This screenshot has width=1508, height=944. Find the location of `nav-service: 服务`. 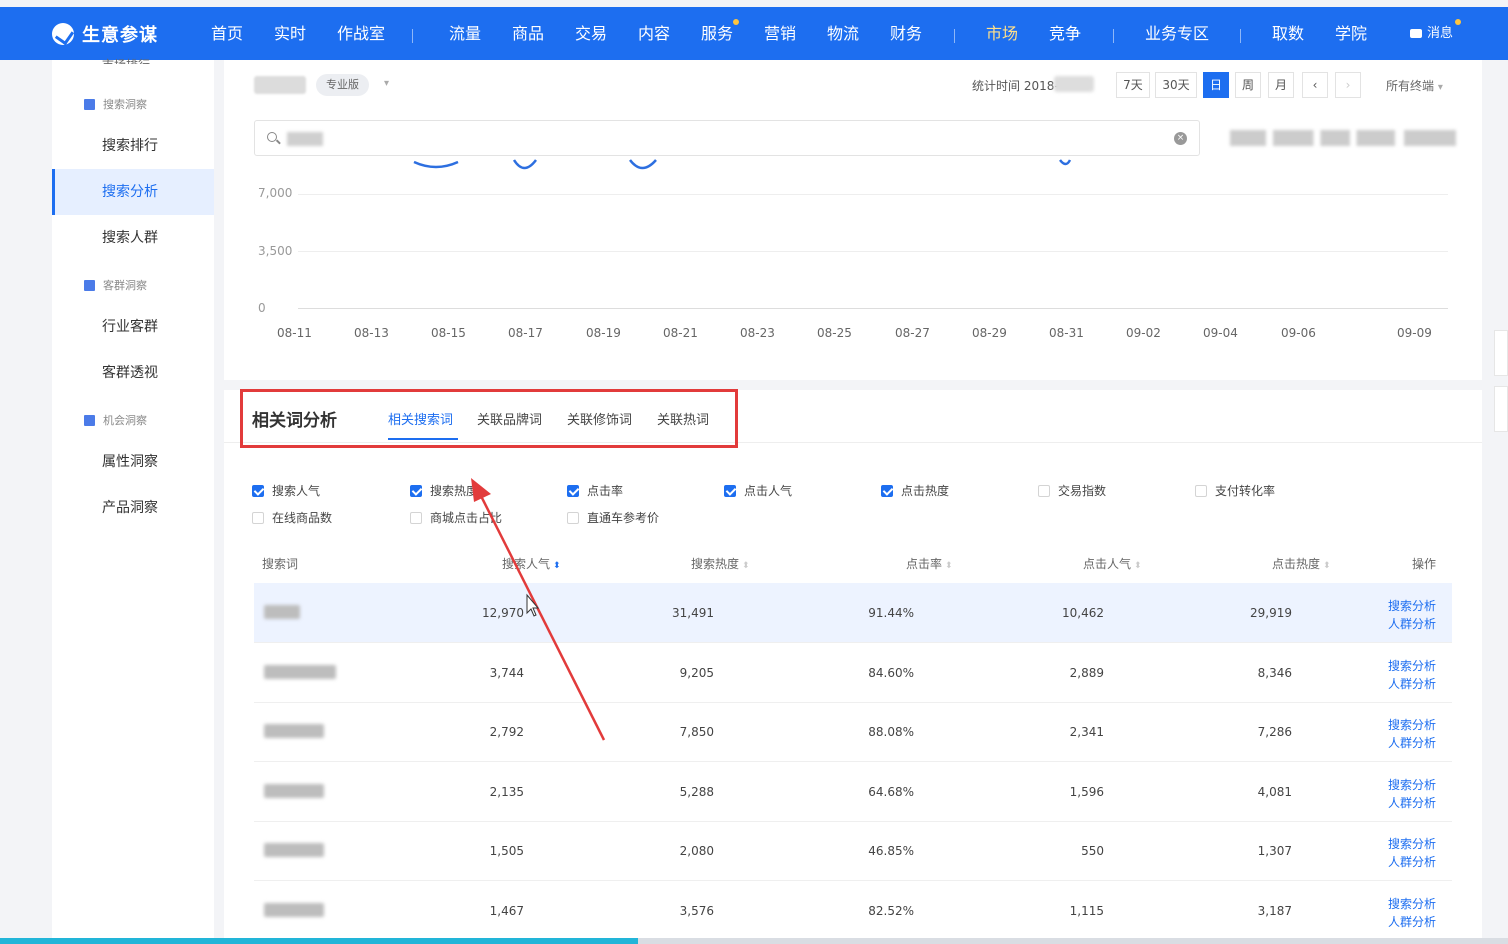

nav-service: 服务 is located at coordinates (720, 33).